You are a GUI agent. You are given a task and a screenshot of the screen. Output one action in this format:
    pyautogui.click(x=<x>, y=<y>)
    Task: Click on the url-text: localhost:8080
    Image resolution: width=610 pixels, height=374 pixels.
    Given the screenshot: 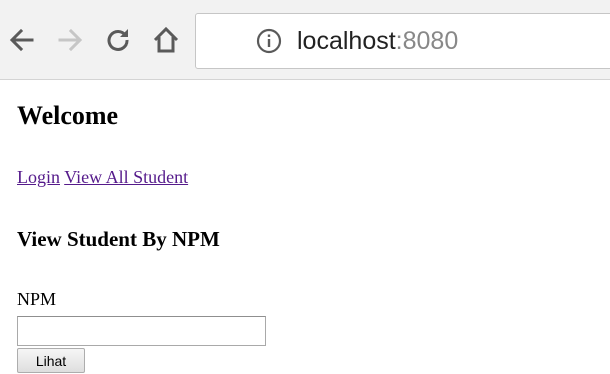 What is the action you would take?
    pyautogui.click(x=377, y=41)
    